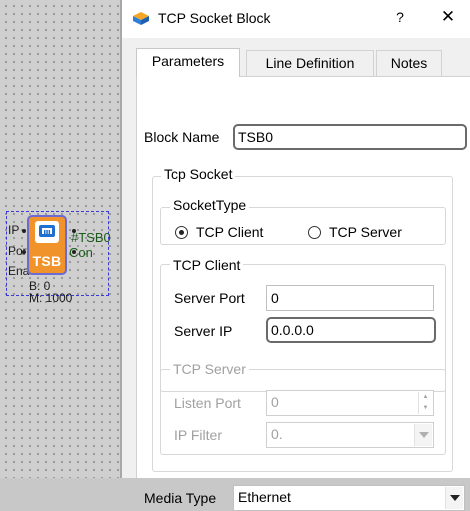 Image resolution: width=470 pixels, height=511 pixels. I want to click on tcp-server-legend: TCP Server, so click(209, 369).